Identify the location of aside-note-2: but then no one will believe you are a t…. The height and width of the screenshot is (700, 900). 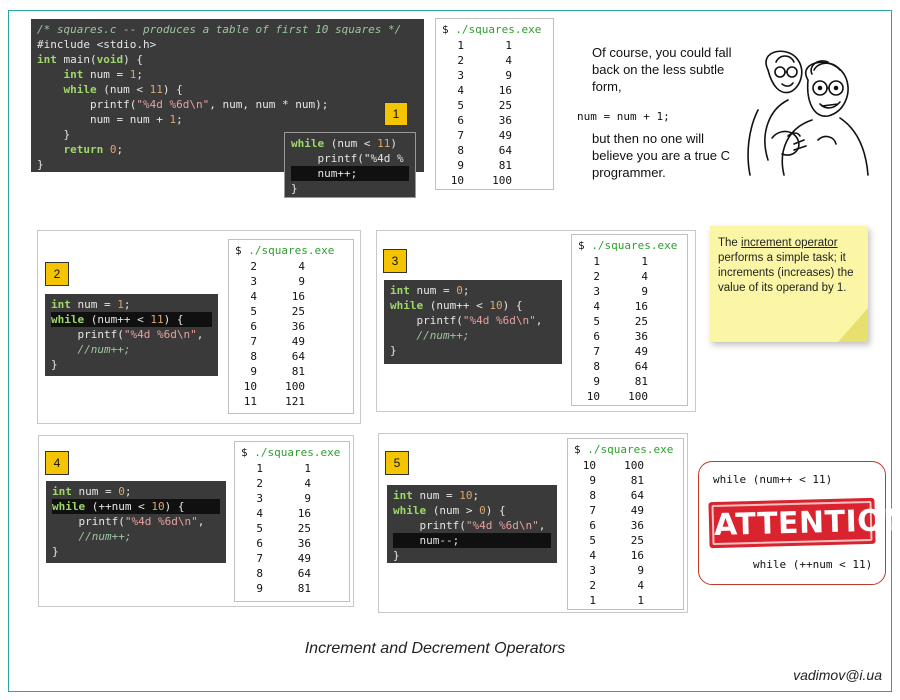
(662, 155).